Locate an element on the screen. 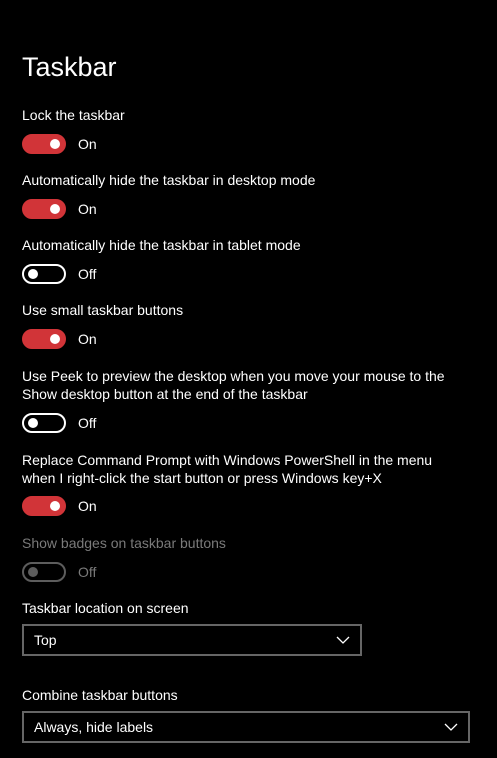 The image size is (497, 758). combine-buttons-label: Combine taskbar buttons is located at coordinates (100, 695).